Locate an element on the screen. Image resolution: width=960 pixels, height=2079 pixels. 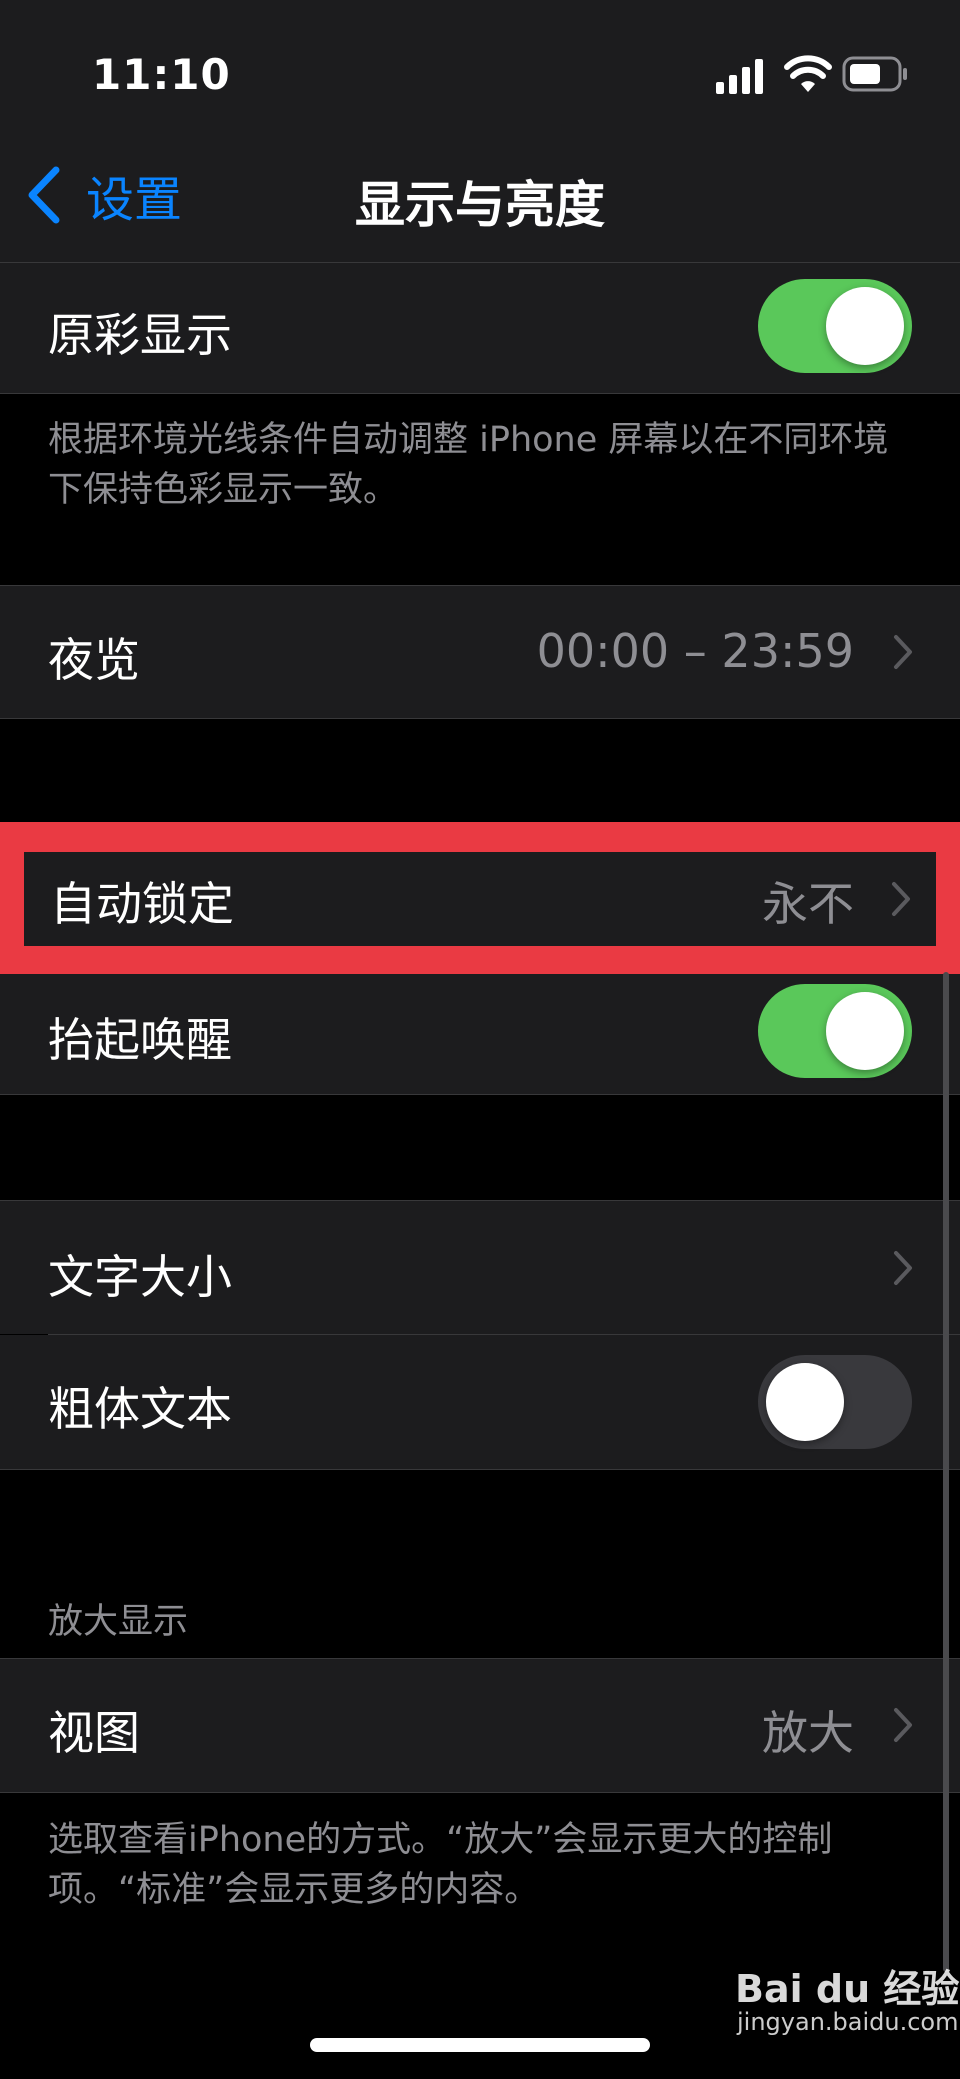
view-row: 视图 放大 is located at coordinates (480, 1725).